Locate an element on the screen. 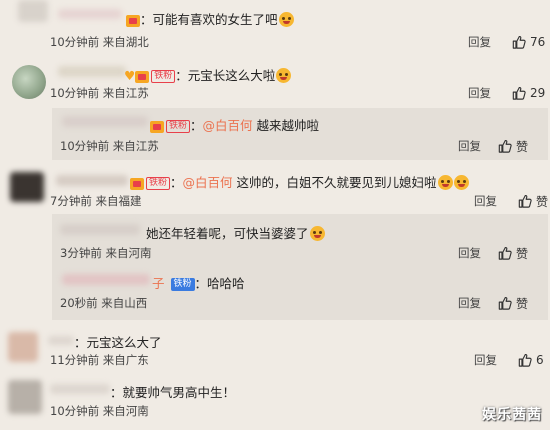 This screenshot has width=550, height=430. comment-text: ：元宝这么大了 is located at coordinates (118, 342).